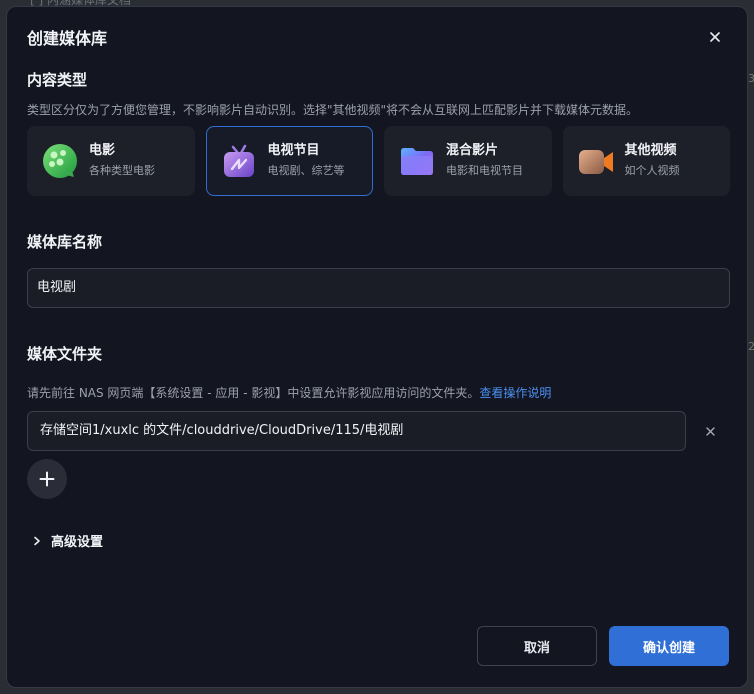 The height and width of the screenshot is (694, 754). What do you see at coordinates (57, 80) in the screenshot?
I see `content-type-heading: 内容类型` at bounding box center [57, 80].